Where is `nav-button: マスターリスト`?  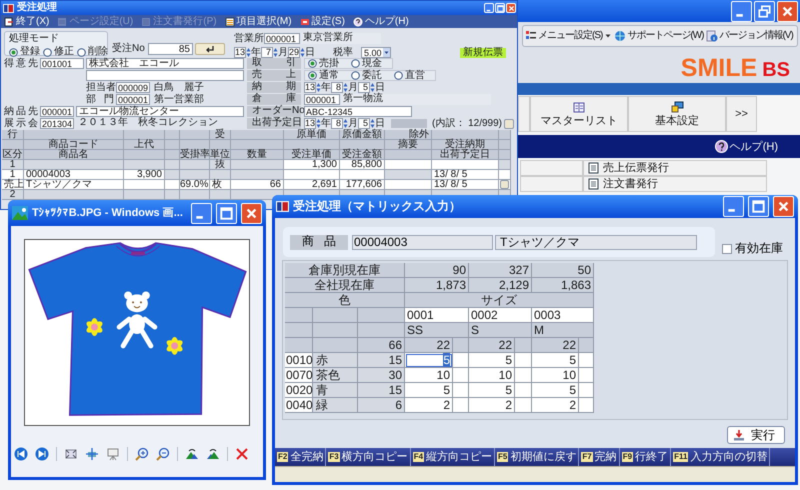 nav-button: マスターリスト is located at coordinates (579, 114).